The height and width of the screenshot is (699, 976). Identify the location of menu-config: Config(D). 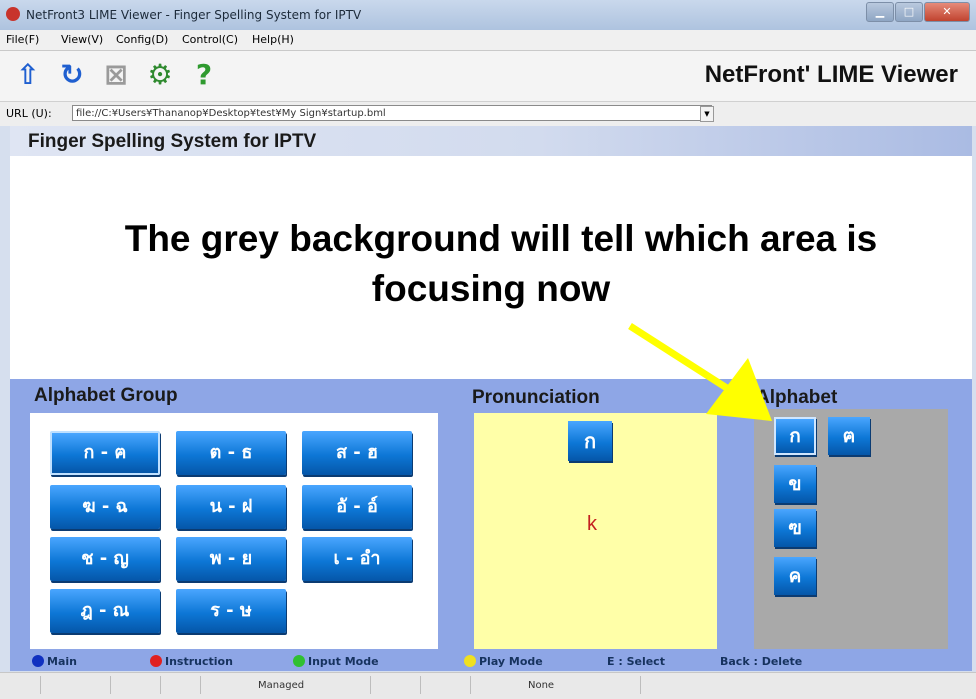
(142, 39).